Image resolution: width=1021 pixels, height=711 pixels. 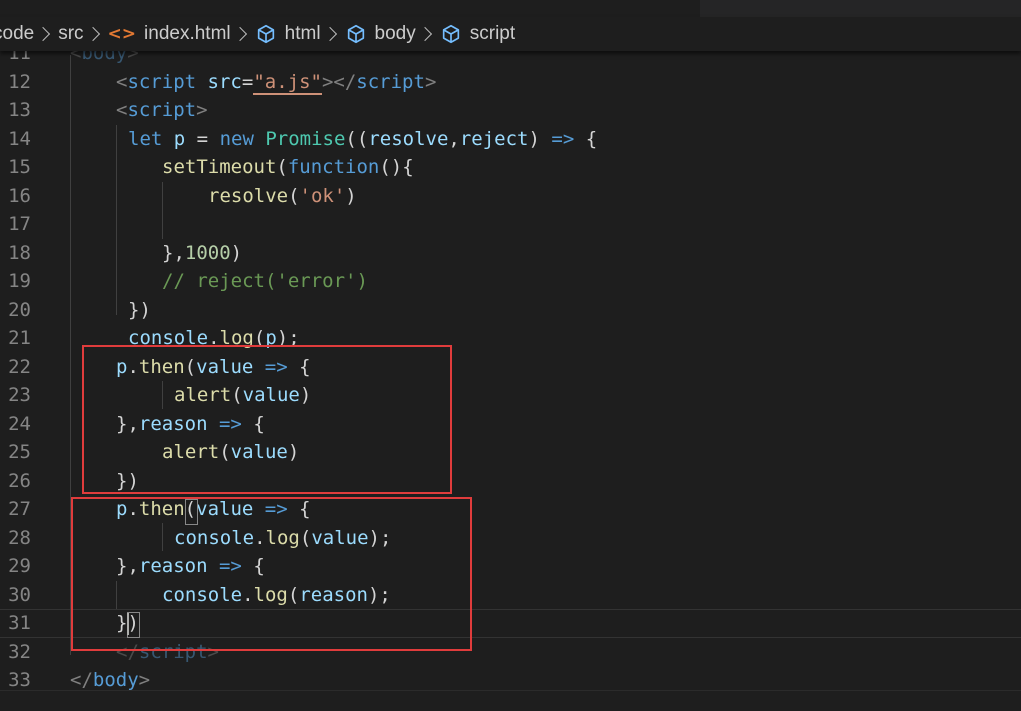 What do you see at coordinates (305, 138) in the screenshot?
I see `token: Promise` at bounding box center [305, 138].